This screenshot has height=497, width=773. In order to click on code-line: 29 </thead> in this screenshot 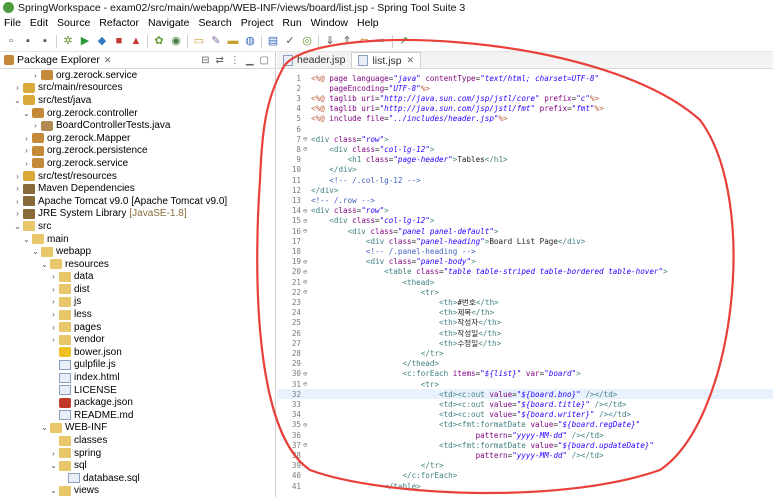, I will do `click(525, 364)`.